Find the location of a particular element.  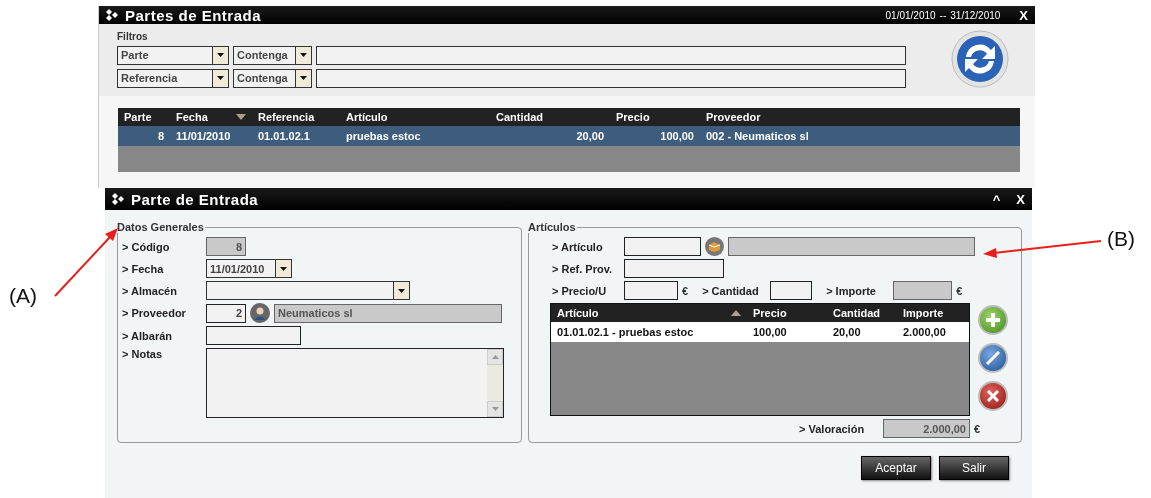

minimize-button: ^ is located at coordinates (996, 199).